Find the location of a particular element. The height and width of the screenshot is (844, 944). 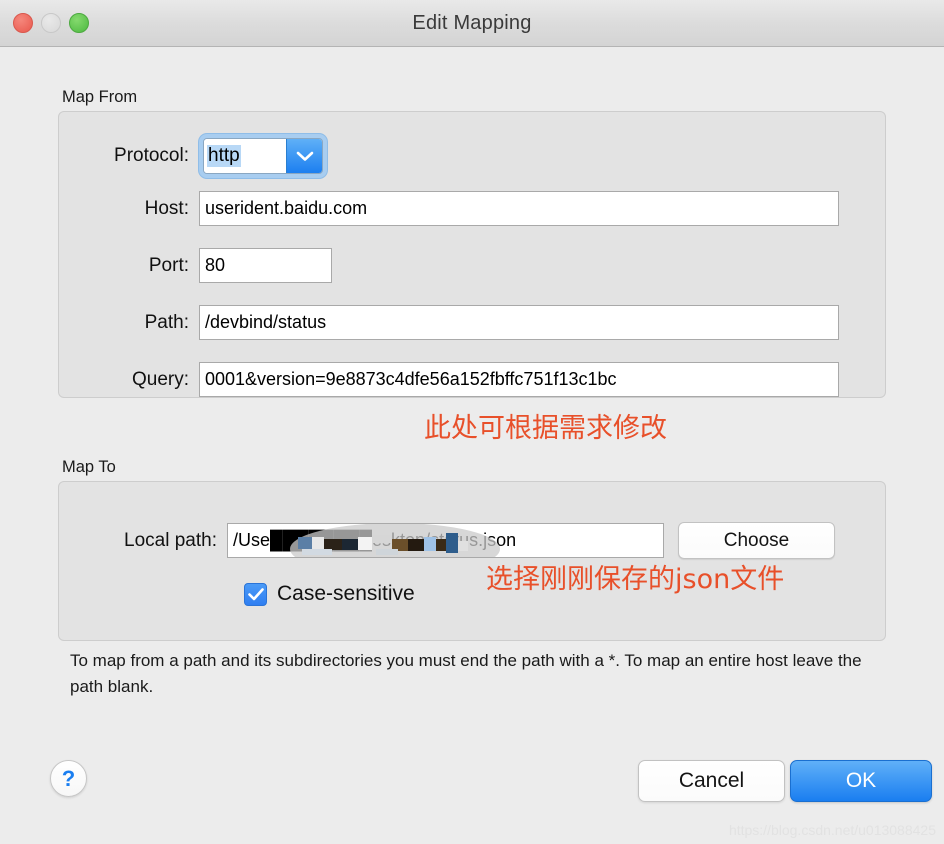

query-annotation: 此处可根据需求修改 is located at coordinates (545, 428).